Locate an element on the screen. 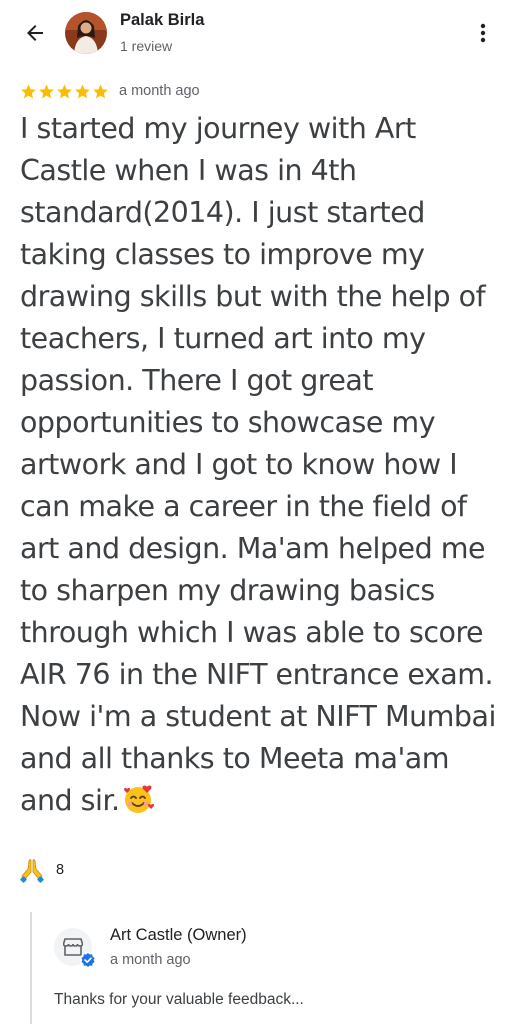  reviewer-review-count: 1 review is located at coordinates (146, 46).